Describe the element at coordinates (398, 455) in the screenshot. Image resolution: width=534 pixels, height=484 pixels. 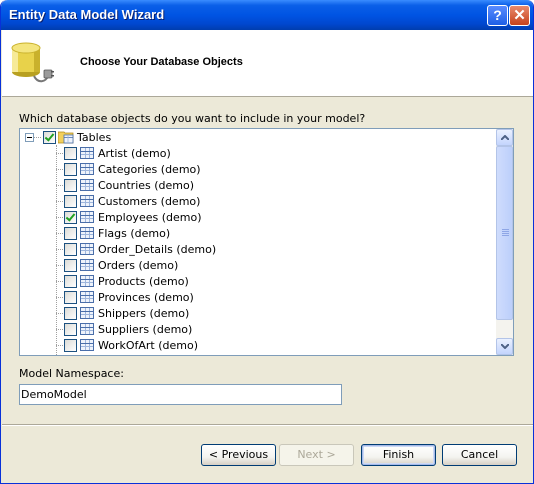
I see `finish-button: Finish` at that location.